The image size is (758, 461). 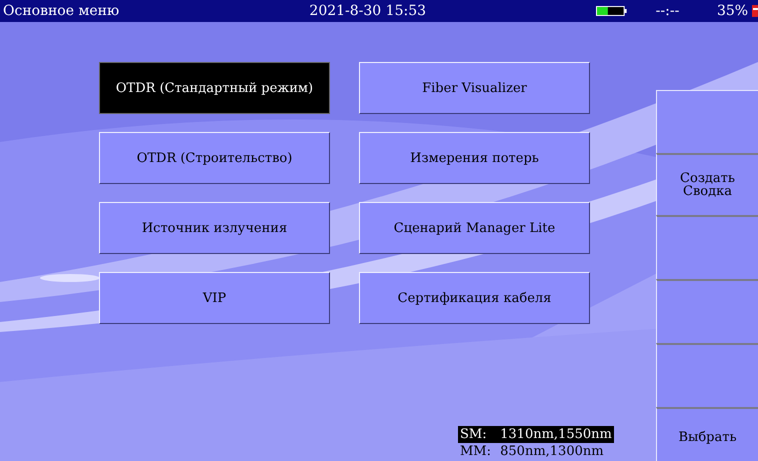 What do you see at coordinates (368, 11) in the screenshot?
I see `date-time: 2021-8-30 15:53` at bounding box center [368, 11].